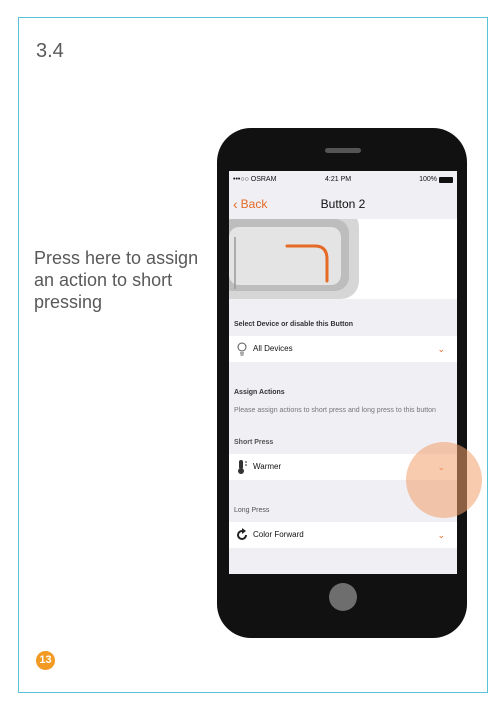 Image resolution: width=498 pixels, height=709 pixels. I want to click on device-value: All Devices, so click(273, 348).